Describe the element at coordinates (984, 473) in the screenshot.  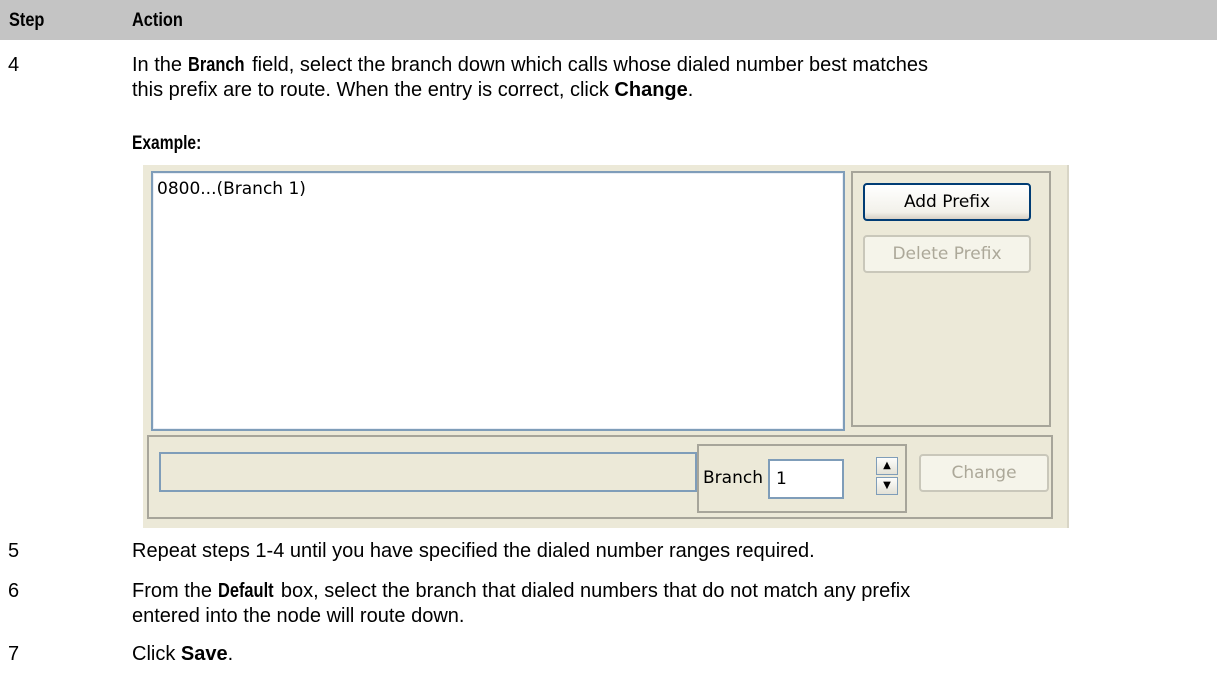
I see `change-button: Change` at that location.